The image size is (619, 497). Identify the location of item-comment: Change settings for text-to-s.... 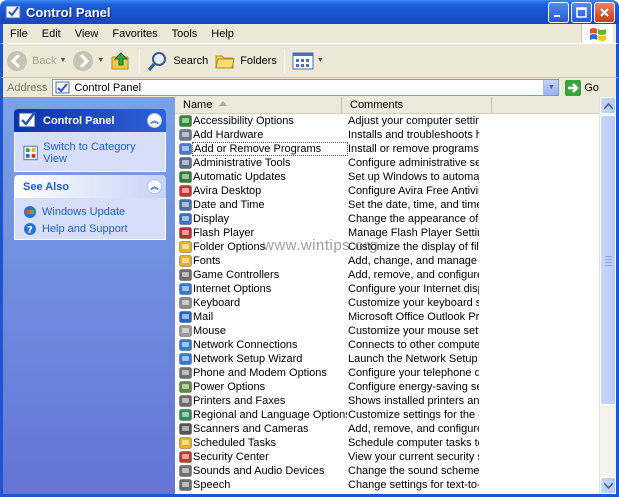
(413, 485).